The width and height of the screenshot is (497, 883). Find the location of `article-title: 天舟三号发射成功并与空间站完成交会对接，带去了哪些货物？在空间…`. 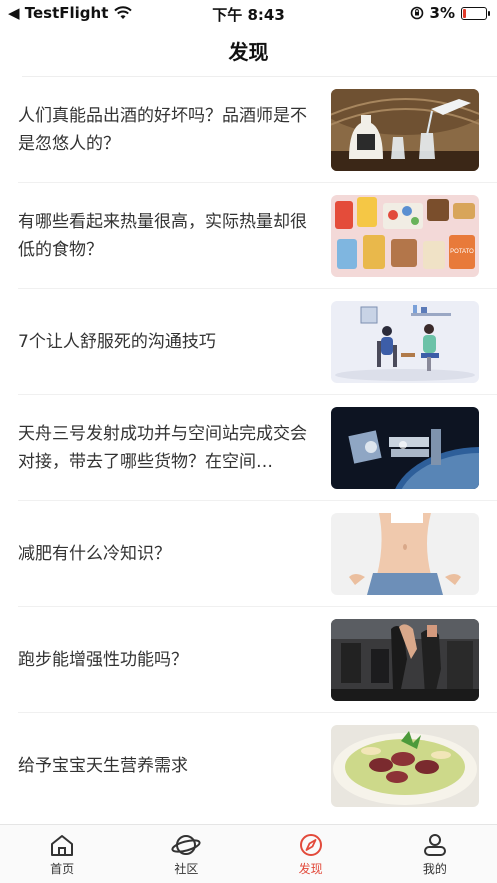

article-title: 天舟三号发射成功并与空间站完成交会对接，带去了哪些货物？在空间… is located at coordinates (168, 448).